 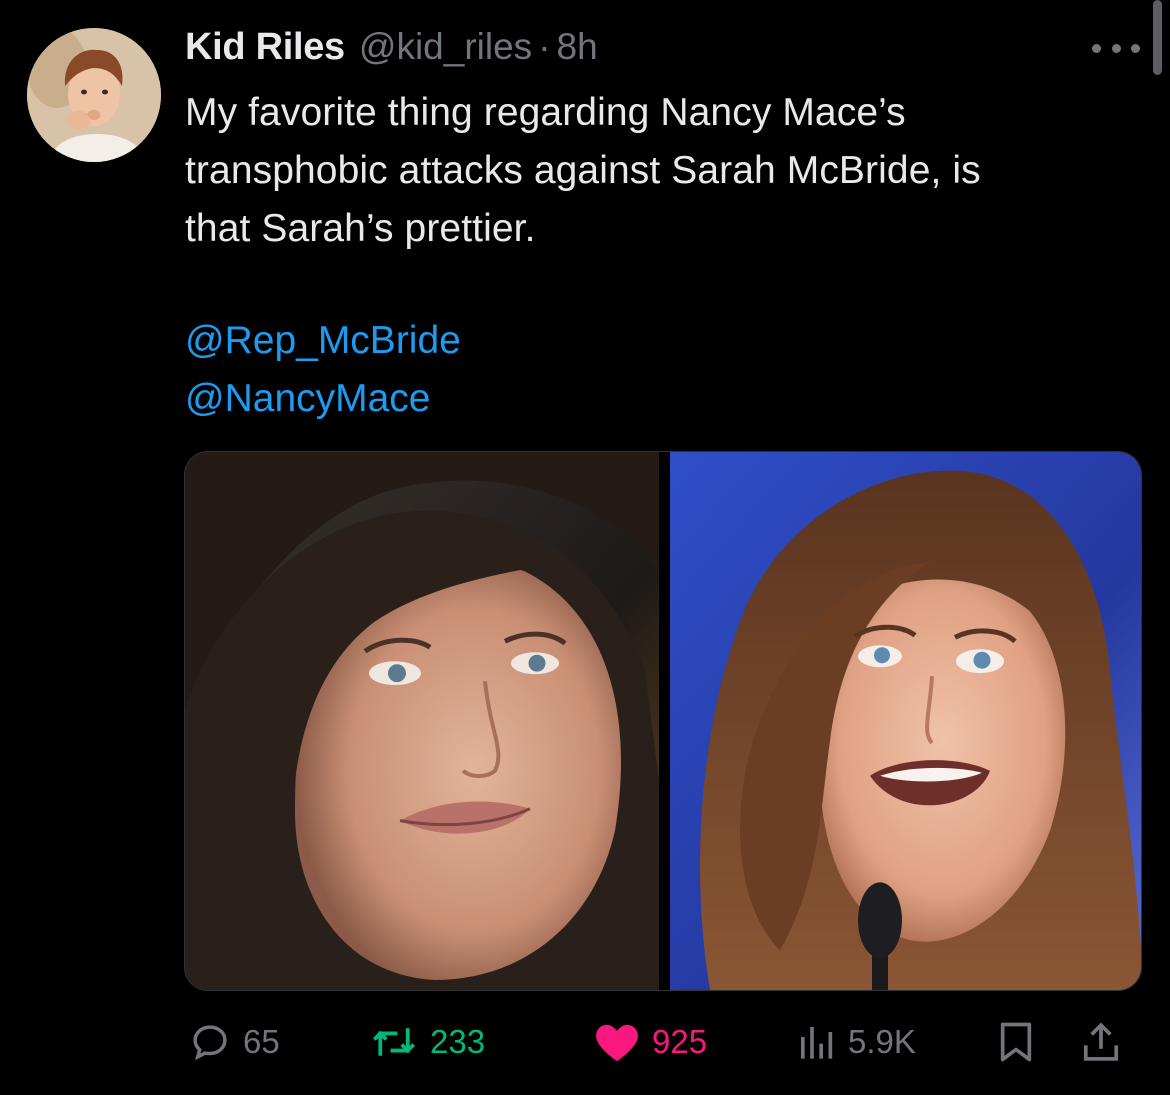 I want to click on author-display-name: Kid Riles, so click(x=265, y=47).